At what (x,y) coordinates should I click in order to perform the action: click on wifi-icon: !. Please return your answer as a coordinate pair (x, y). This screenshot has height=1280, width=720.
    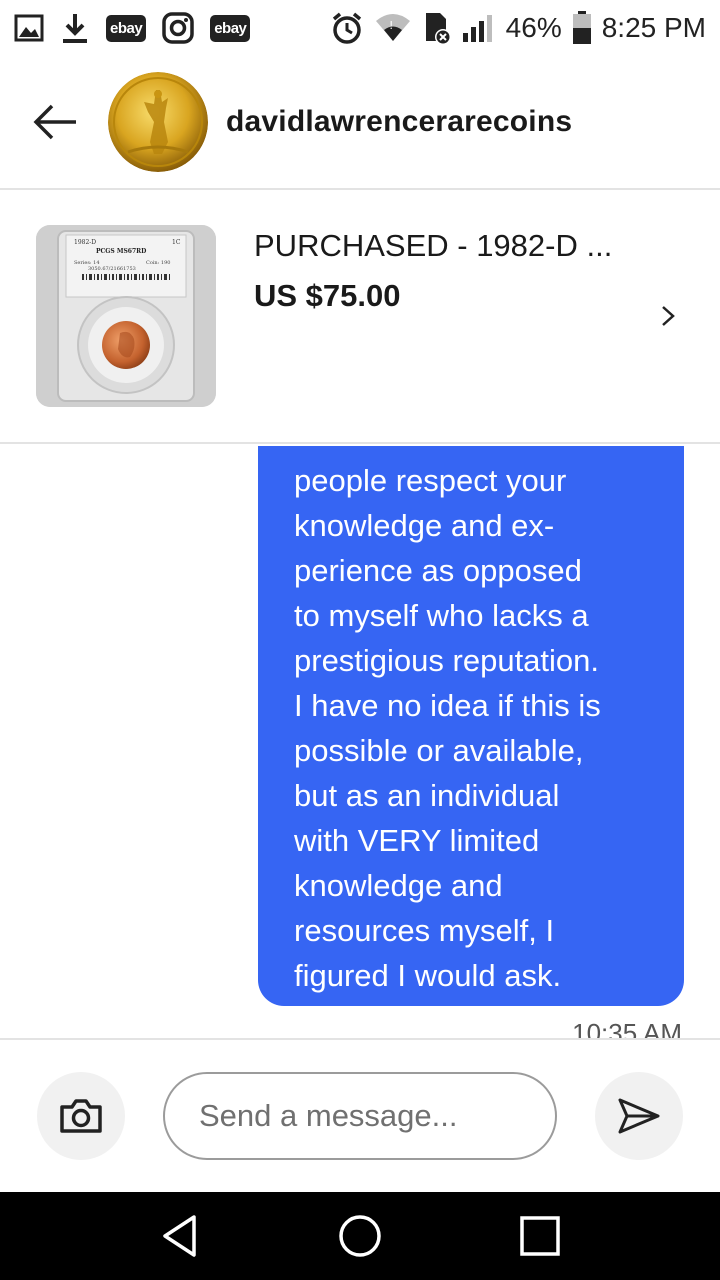
    Looking at the image, I should click on (393, 28).